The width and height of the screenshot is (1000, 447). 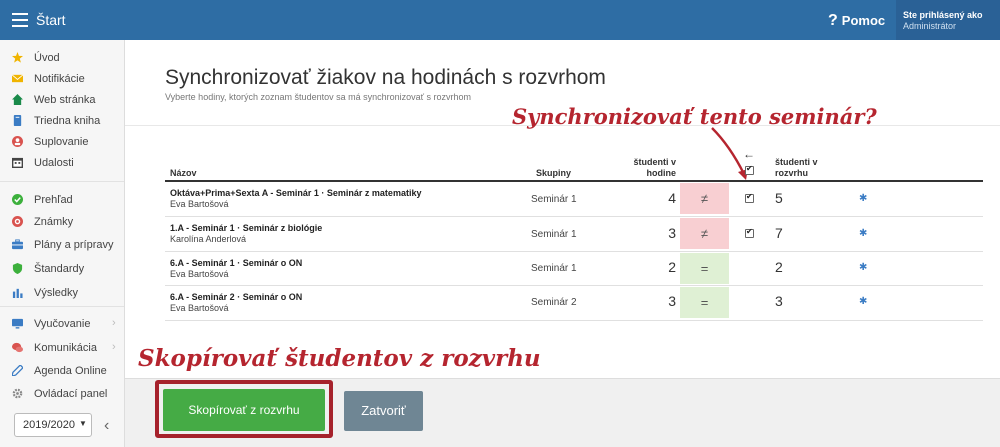 What do you see at coordinates (17, 99) in the screenshot?
I see `home-icon` at bounding box center [17, 99].